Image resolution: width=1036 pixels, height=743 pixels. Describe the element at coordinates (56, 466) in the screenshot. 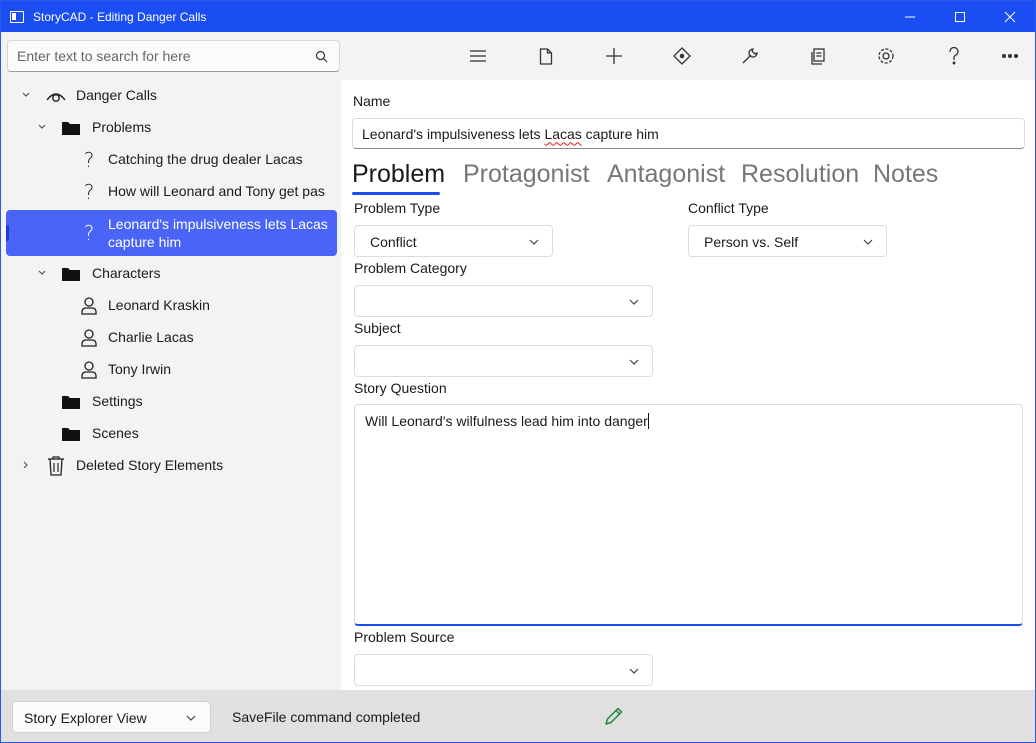

I see `trash-icon` at that location.